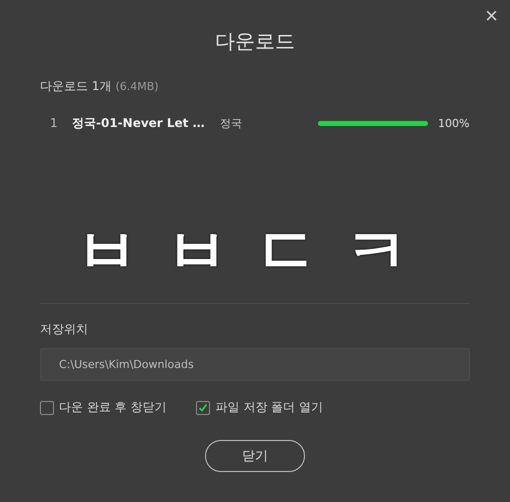  I want to click on close-button: ×, so click(491, 16).